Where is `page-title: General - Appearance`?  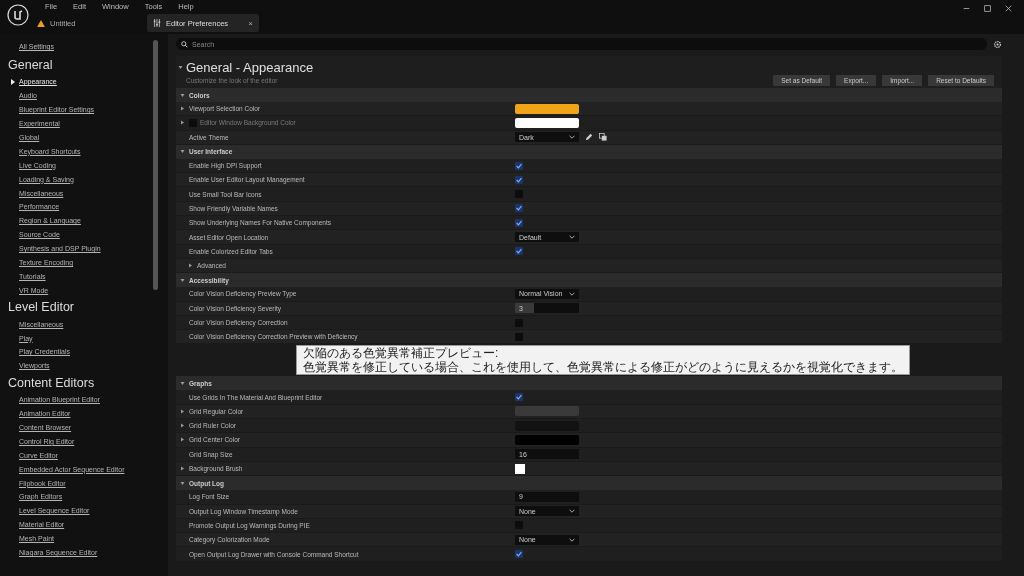
page-title: General - Appearance is located at coordinates (250, 67).